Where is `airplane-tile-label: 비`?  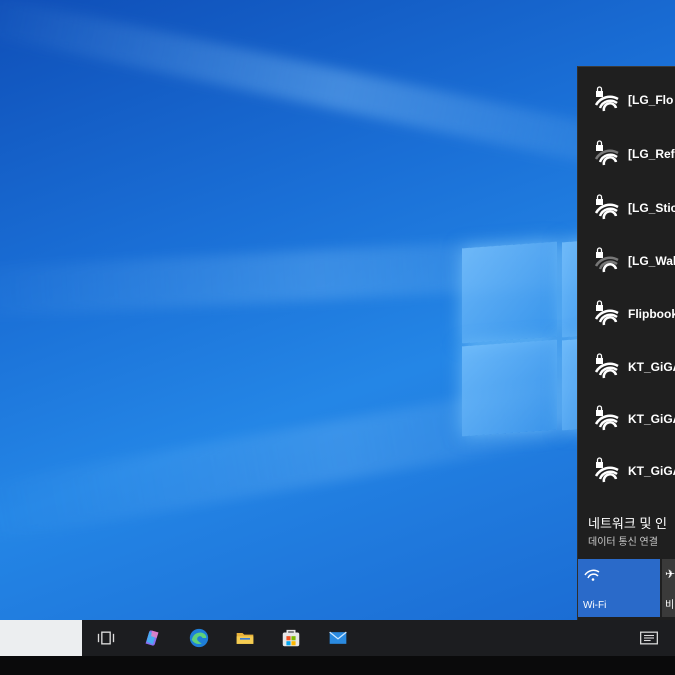
airplane-tile-label: 비 is located at coordinates (670, 605).